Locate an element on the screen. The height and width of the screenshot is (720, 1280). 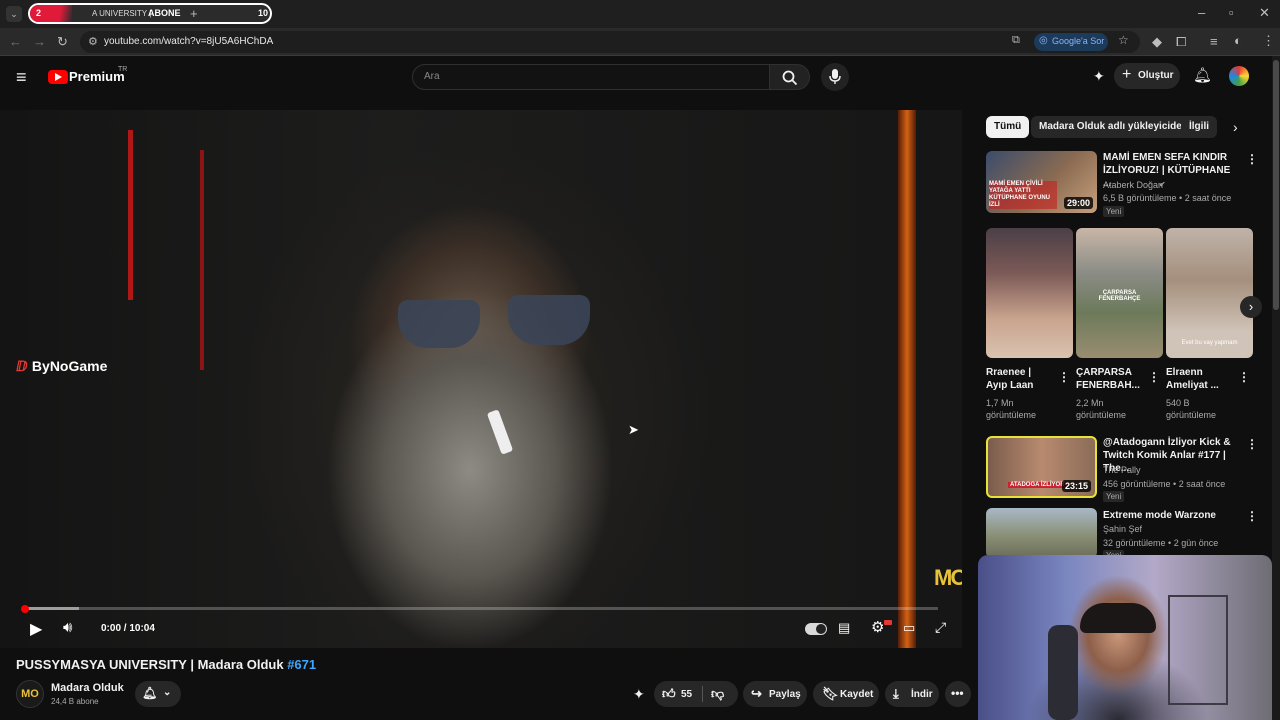
tab-badge-left: 2 is located at coordinates (39, 13).